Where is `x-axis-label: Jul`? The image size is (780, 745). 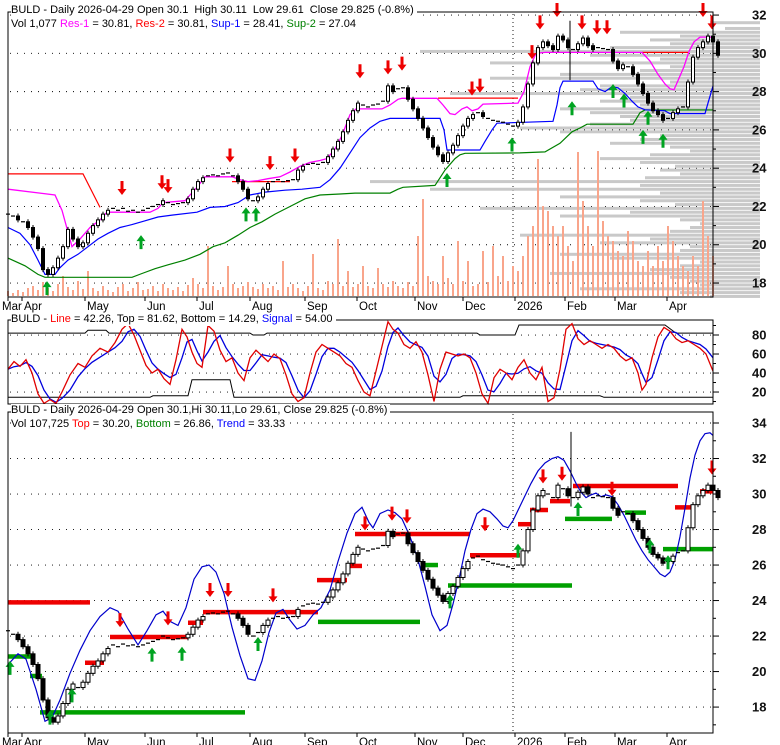 x-axis-label: Jul is located at coordinates (206, 741).